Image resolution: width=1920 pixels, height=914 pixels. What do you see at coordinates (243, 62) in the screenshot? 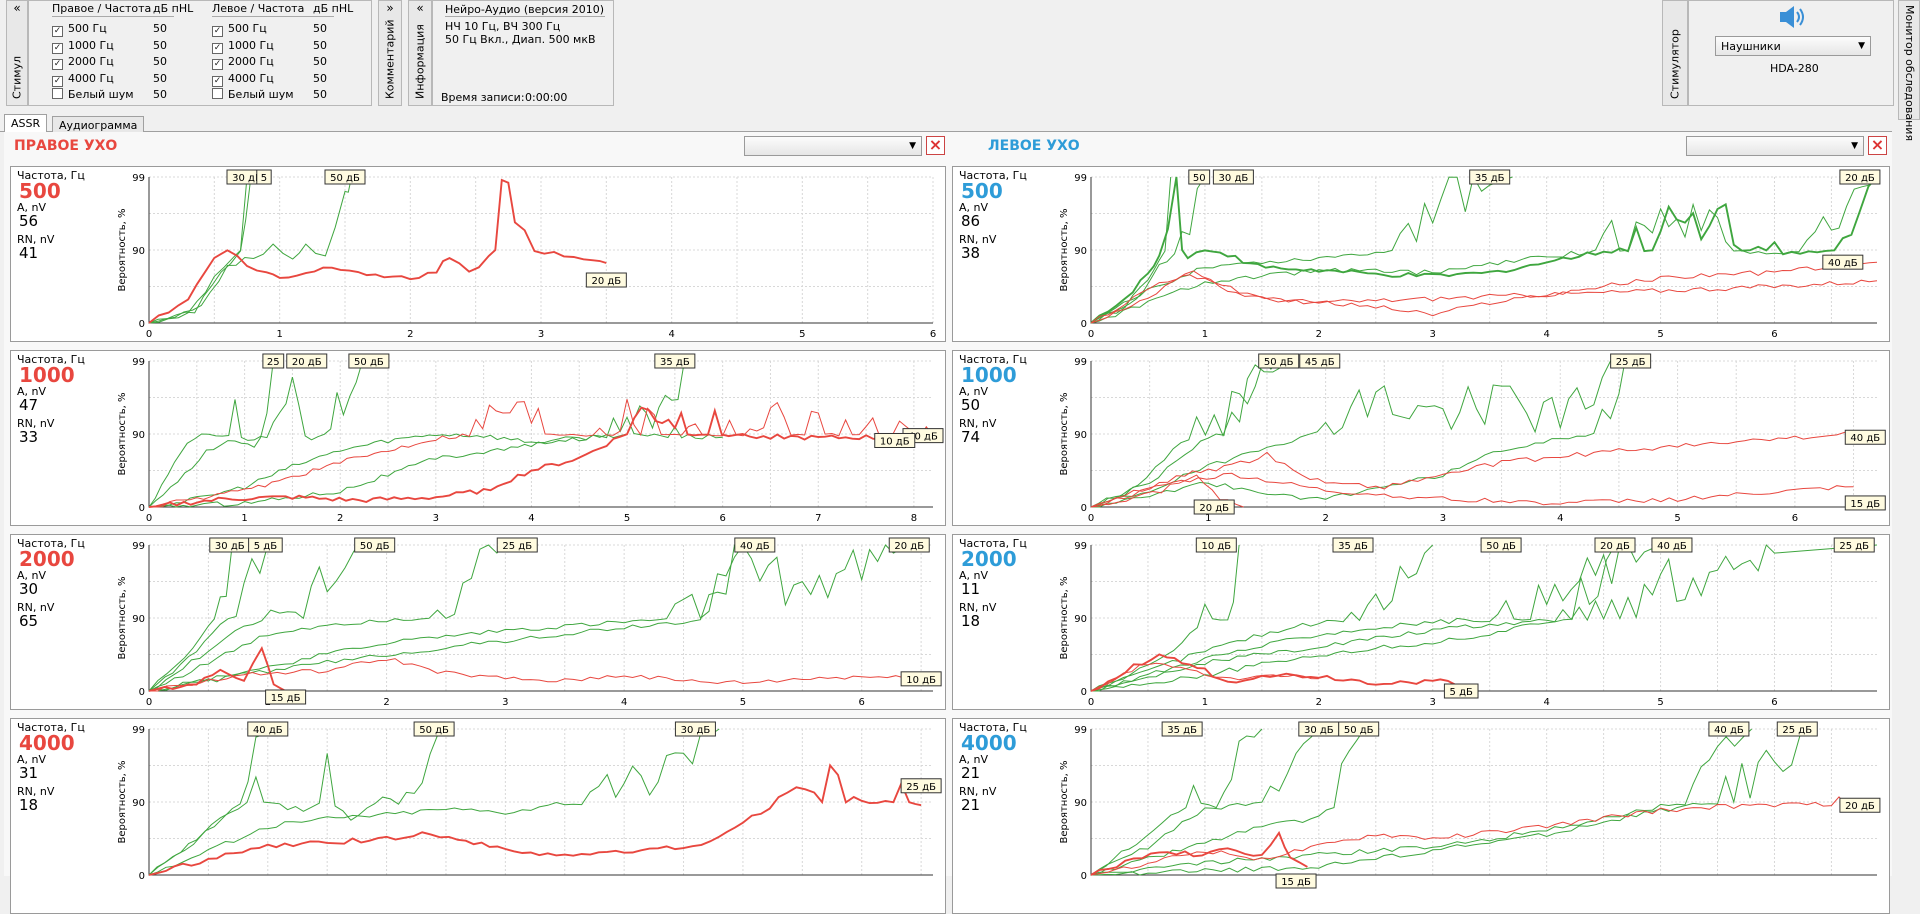
I see `left-stim-row: ✓ 2000 Гц` at bounding box center [243, 62].